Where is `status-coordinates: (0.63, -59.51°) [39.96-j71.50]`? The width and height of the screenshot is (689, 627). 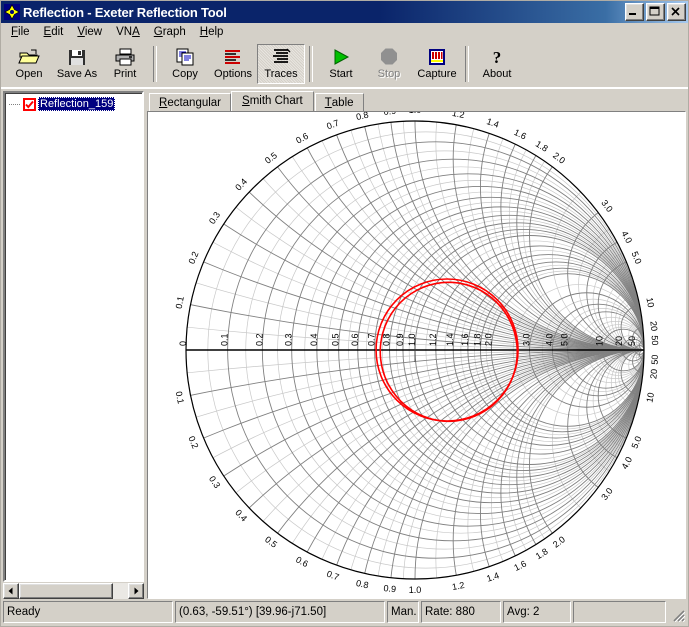
status-coordinates: (0.63, -59.51°) [39.96-j71.50] is located at coordinates (280, 612).